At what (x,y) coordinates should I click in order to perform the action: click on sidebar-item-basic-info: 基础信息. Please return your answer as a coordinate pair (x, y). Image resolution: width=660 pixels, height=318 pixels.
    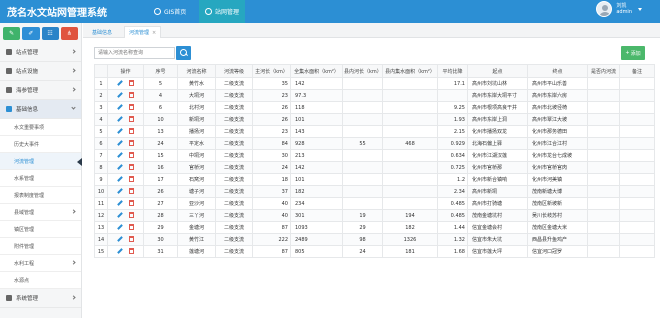
    Looking at the image, I should click on (40, 109).